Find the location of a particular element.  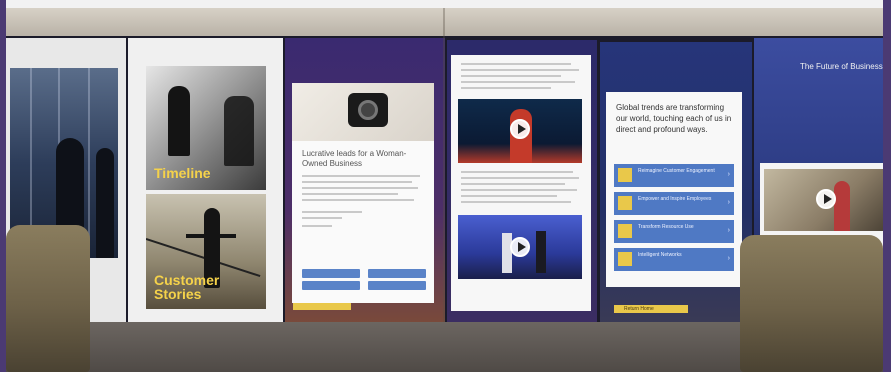

leaf-icon is located at coordinates (625, 231).